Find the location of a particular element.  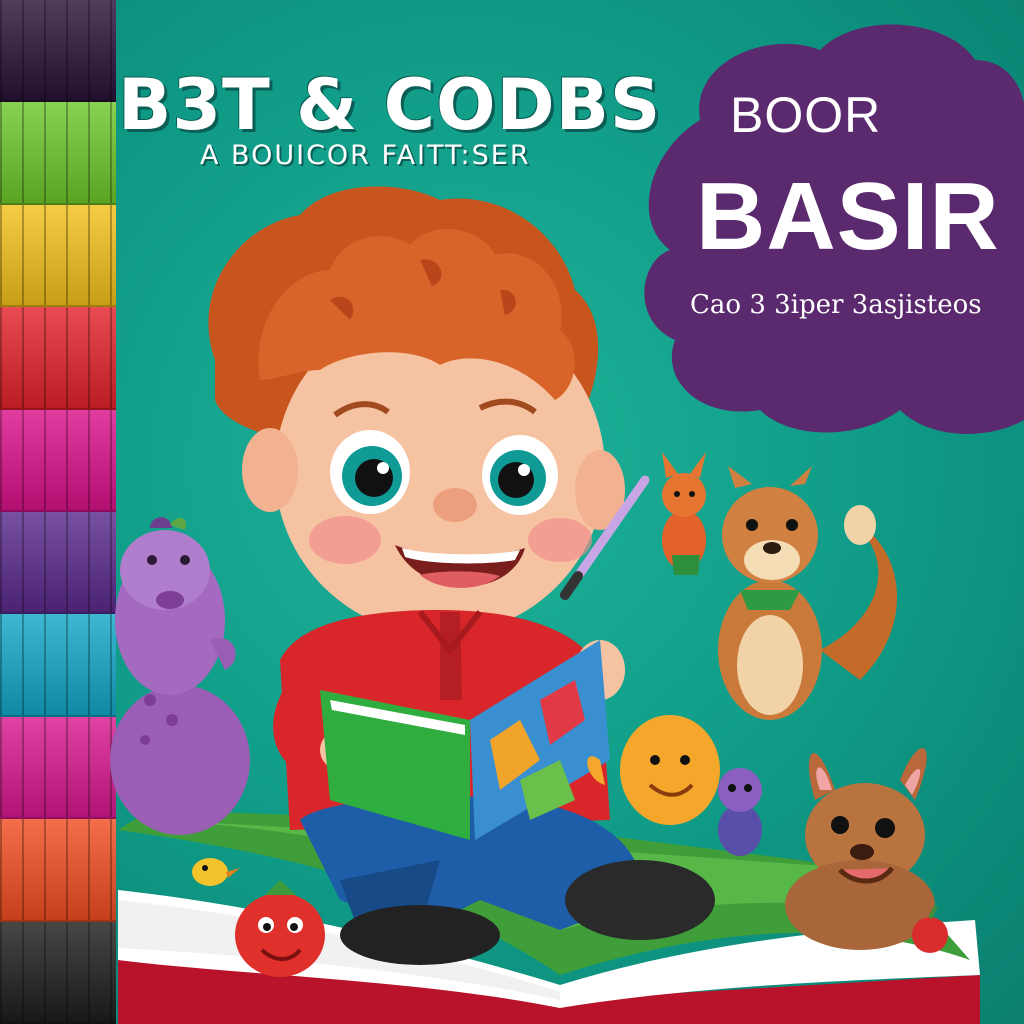

badge-line-2: BASIR is located at coordinates (848, 216).